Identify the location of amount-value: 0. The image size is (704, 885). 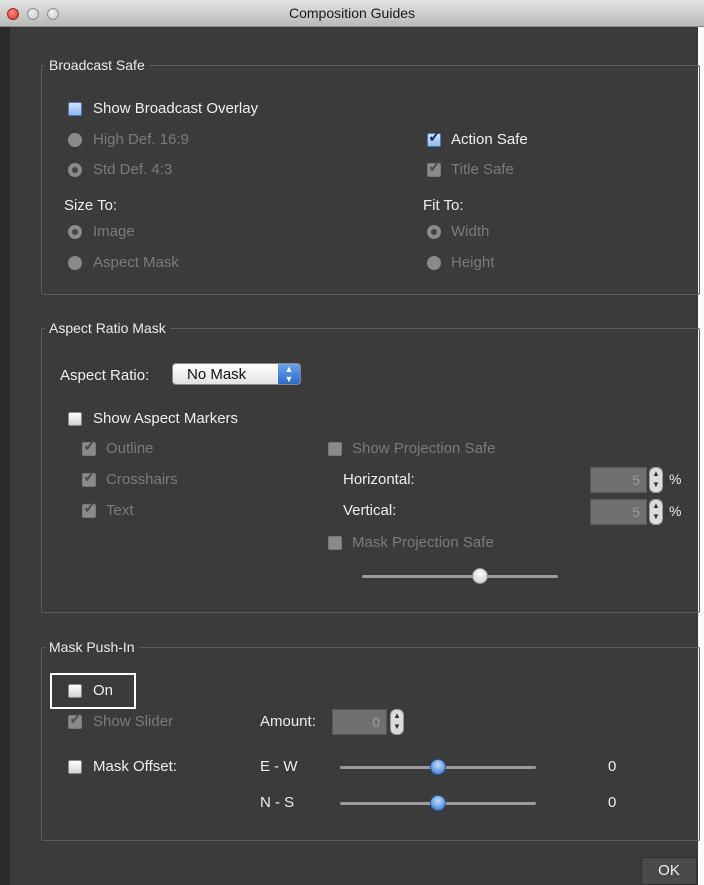
(376, 722).